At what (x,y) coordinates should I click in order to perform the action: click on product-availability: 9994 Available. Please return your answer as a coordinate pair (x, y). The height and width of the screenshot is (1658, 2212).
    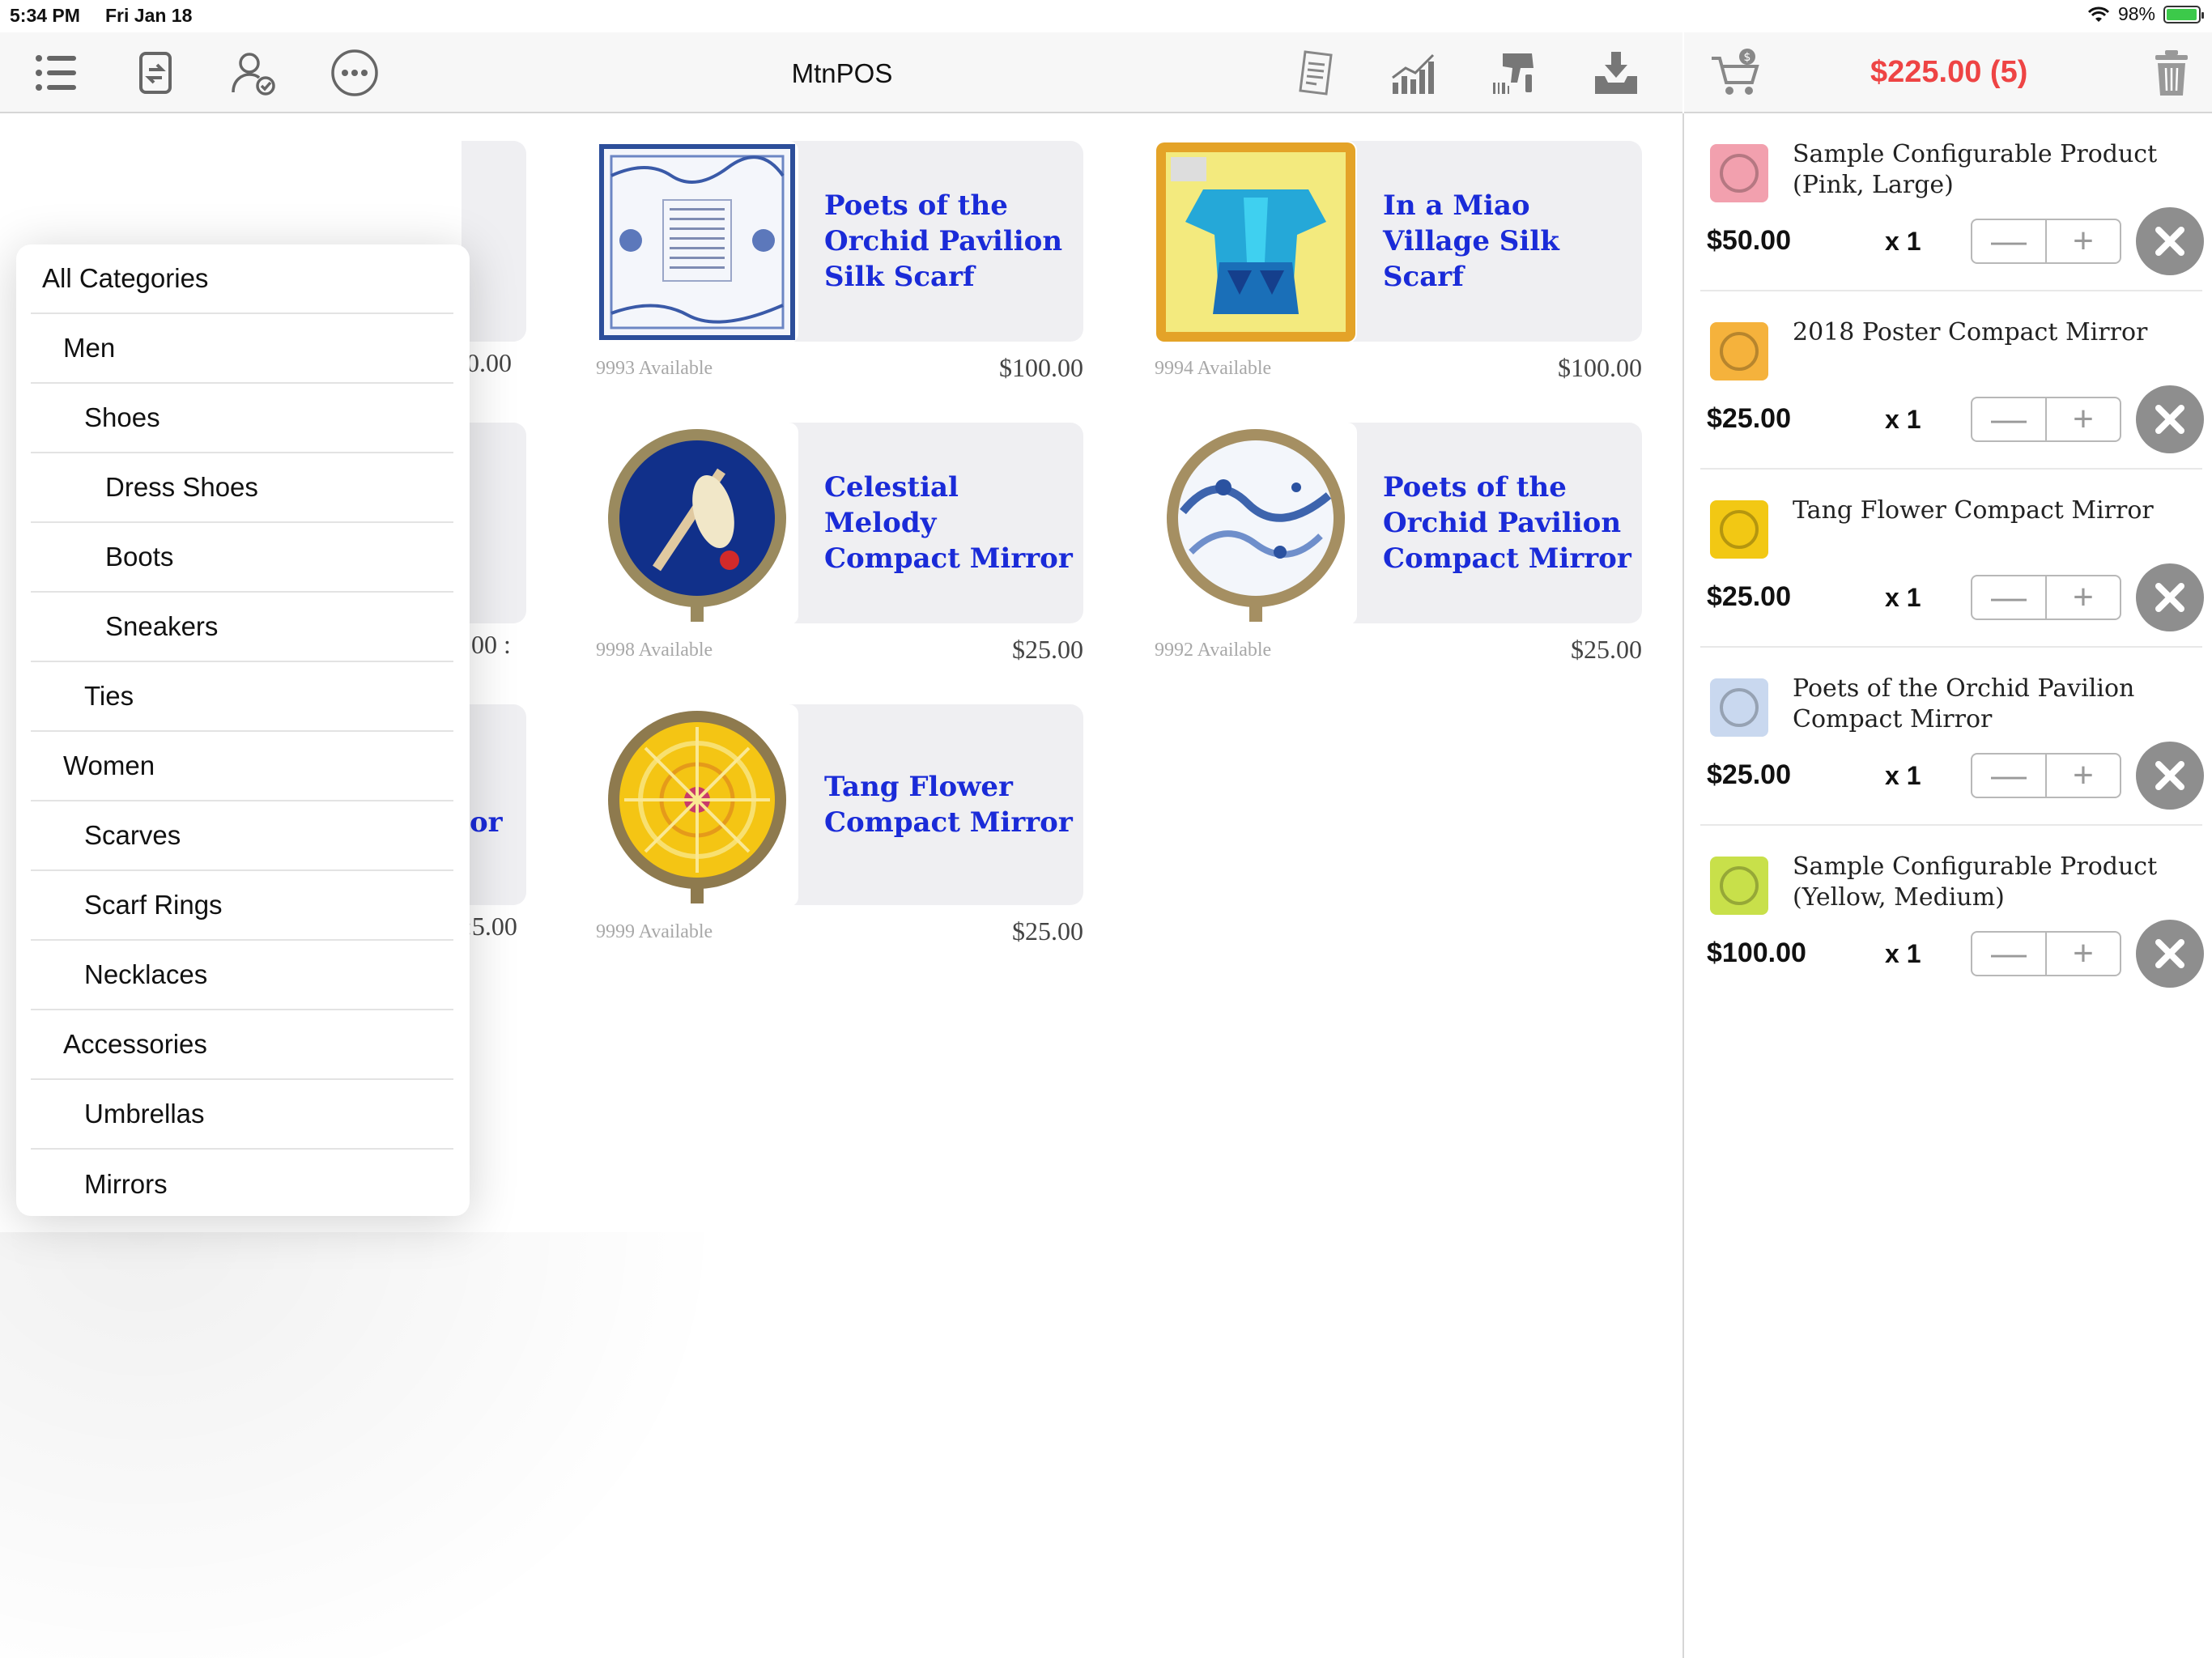
    Looking at the image, I should click on (1213, 368).